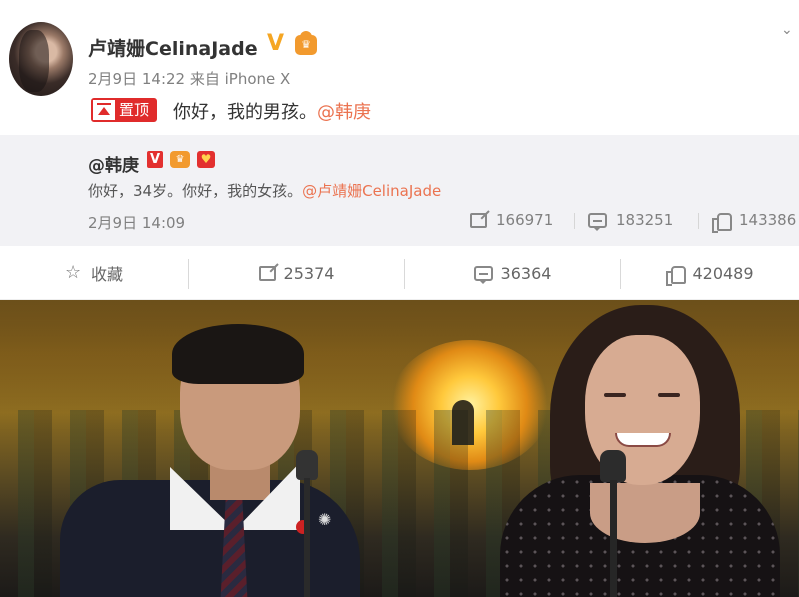 Image resolution: width=799 pixels, height=597 pixels. I want to click on smile-shape, so click(643, 440).